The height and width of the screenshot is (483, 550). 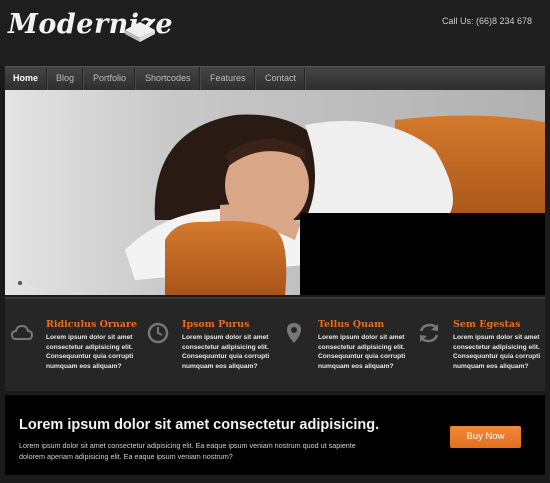 What do you see at coordinates (486, 21) in the screenshot?
I see `call-us-text: Call Us: (66)8 234 678` at bounding box center [486, 21].